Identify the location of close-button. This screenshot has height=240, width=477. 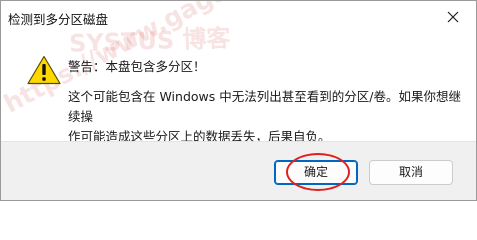
(453, 17).